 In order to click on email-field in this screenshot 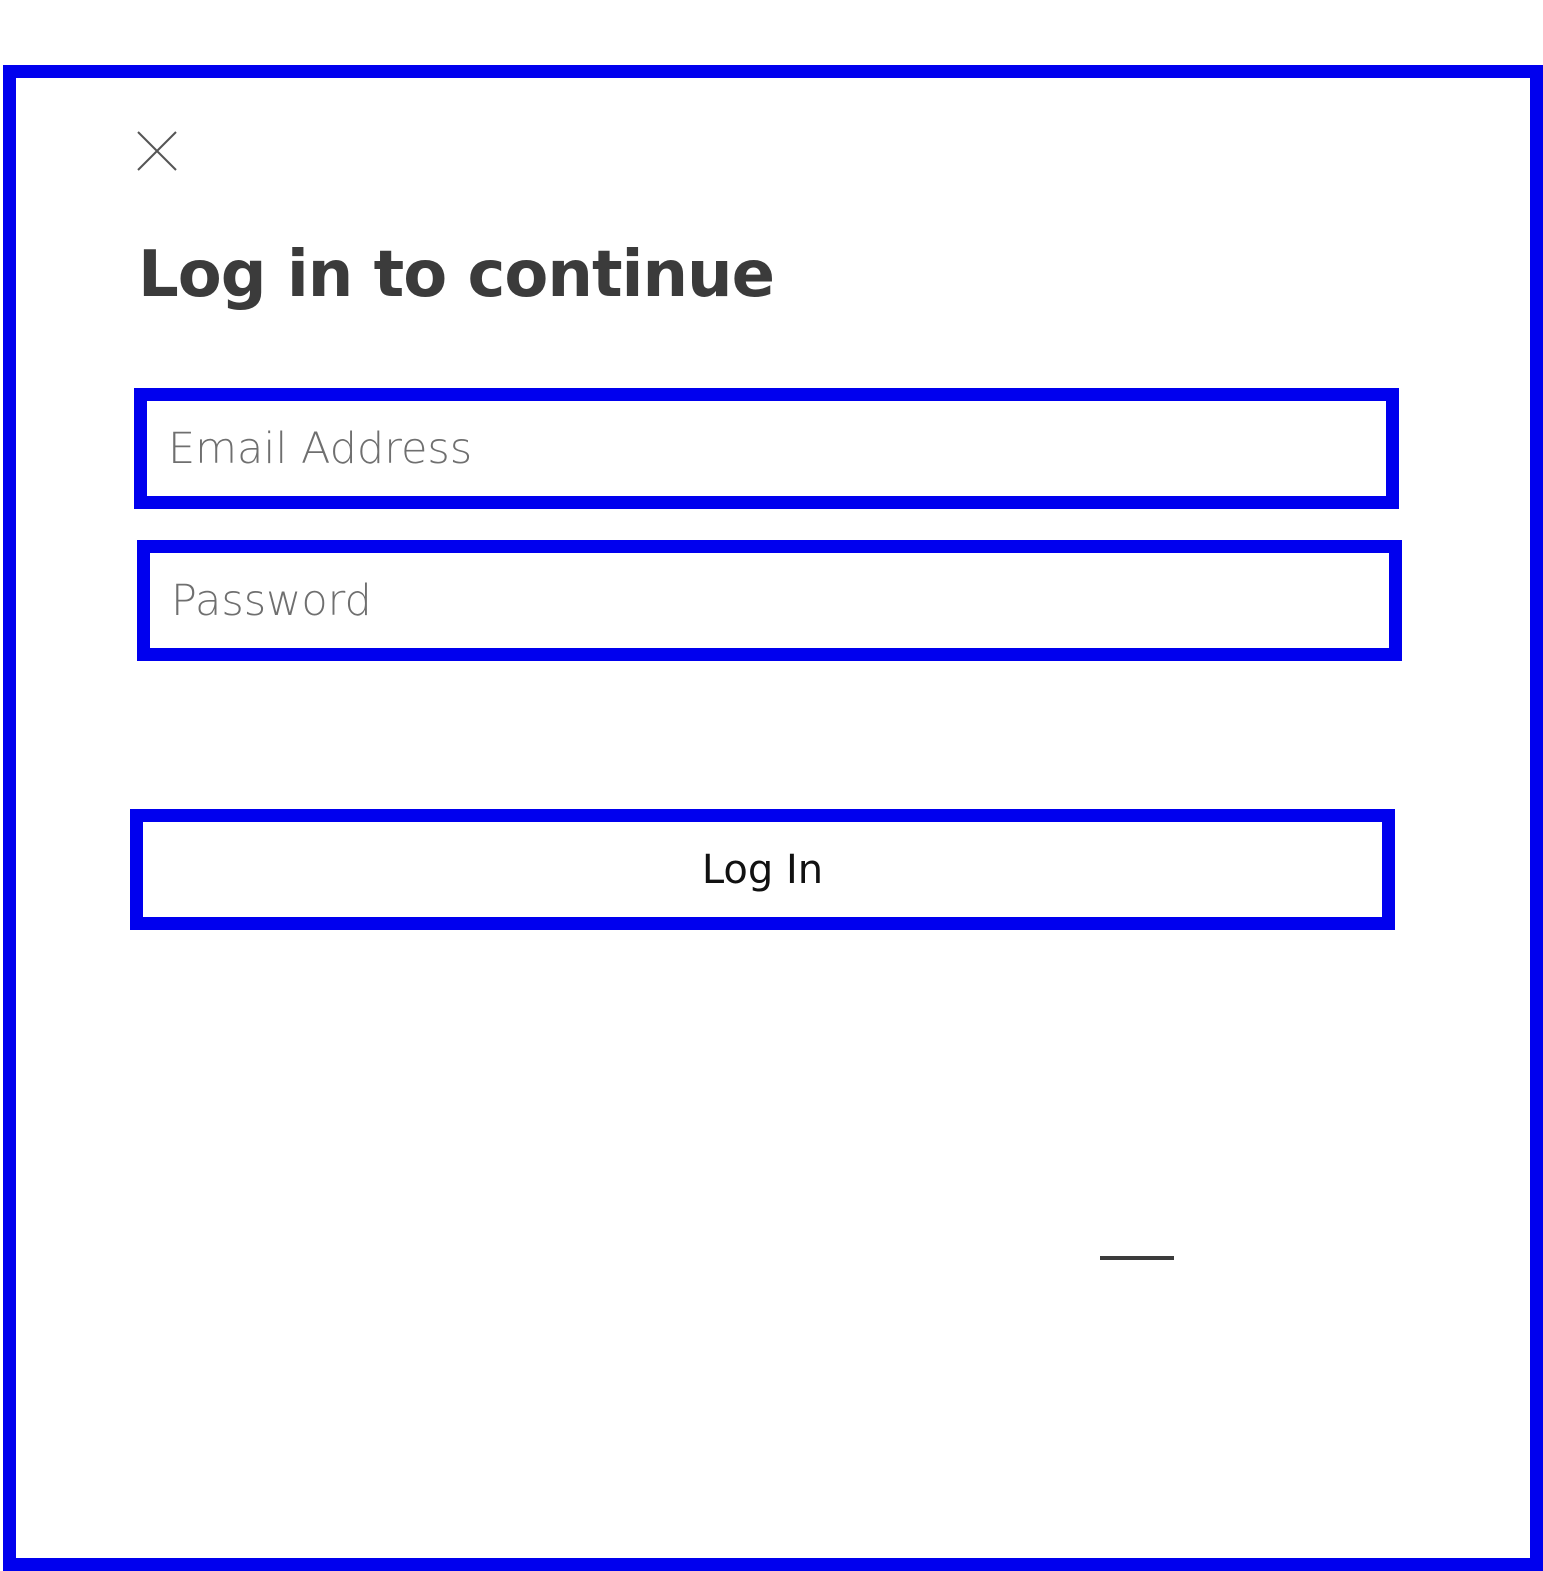, I will do `click(766, 448)`.